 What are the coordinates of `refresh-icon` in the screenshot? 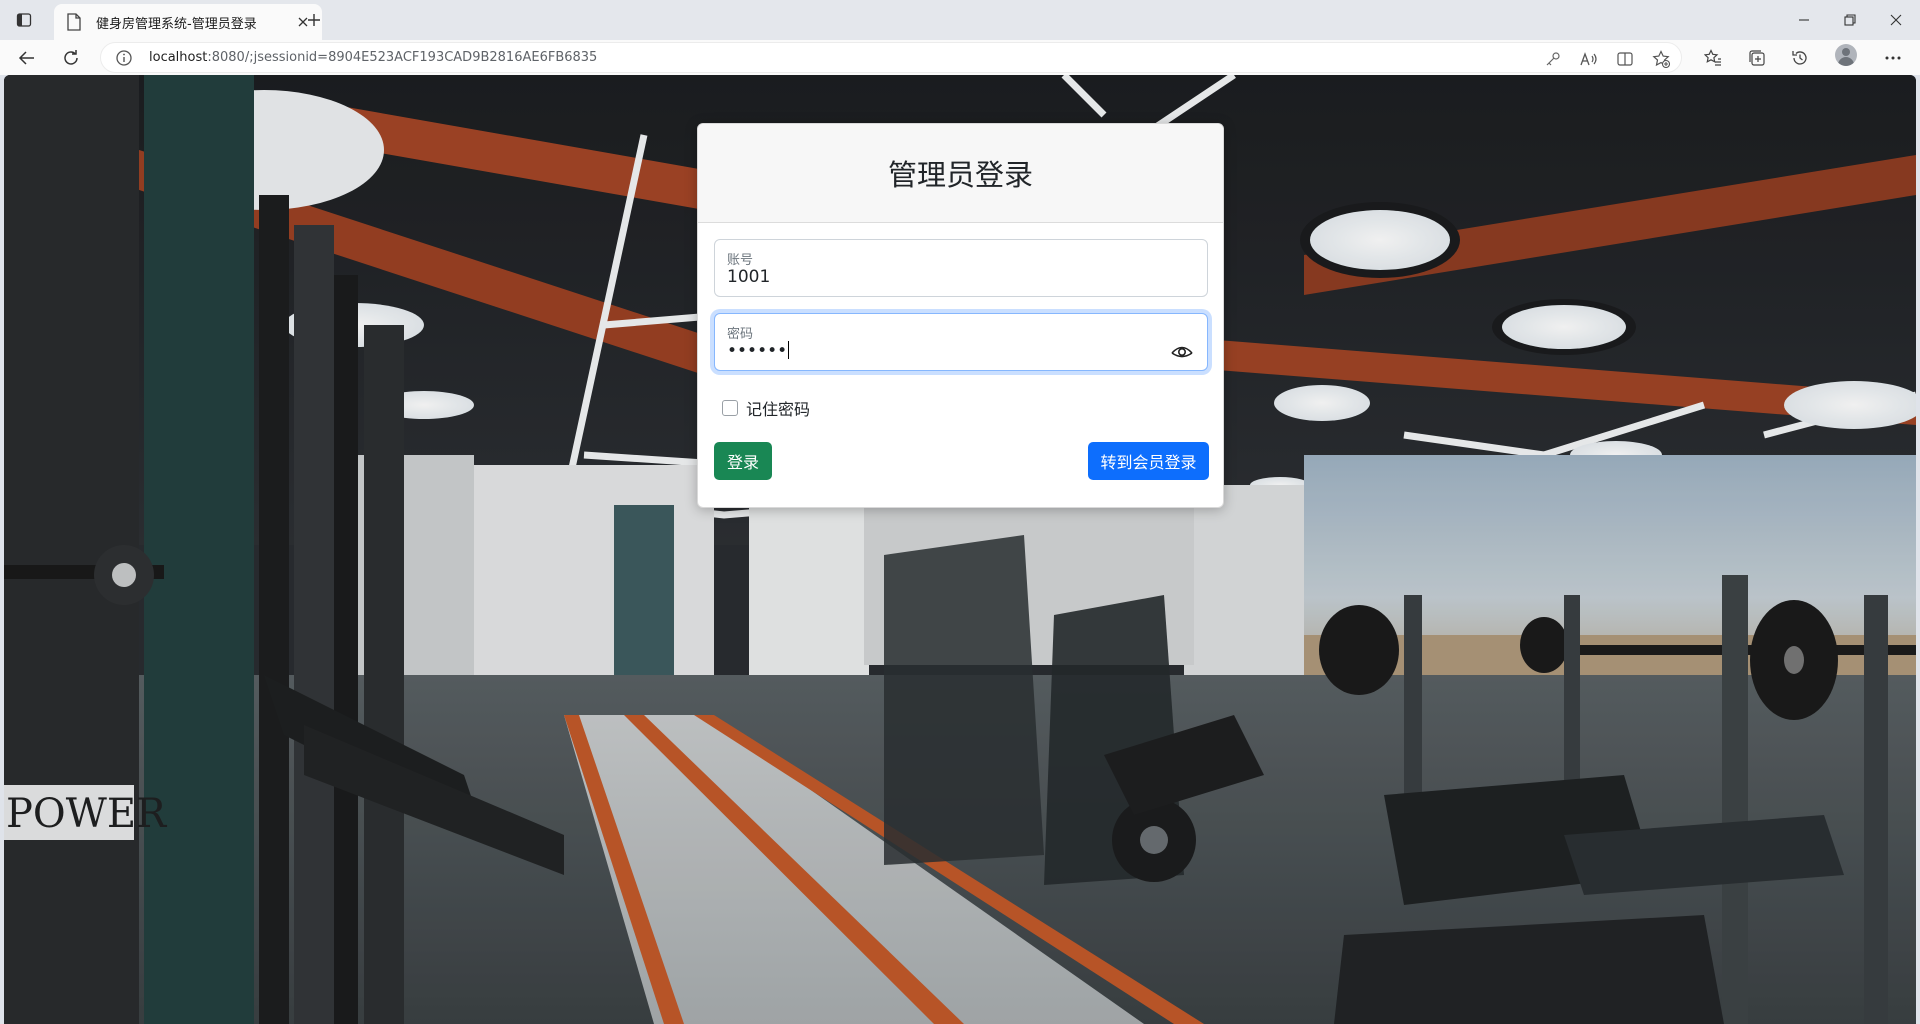 It's located at (71, 58).